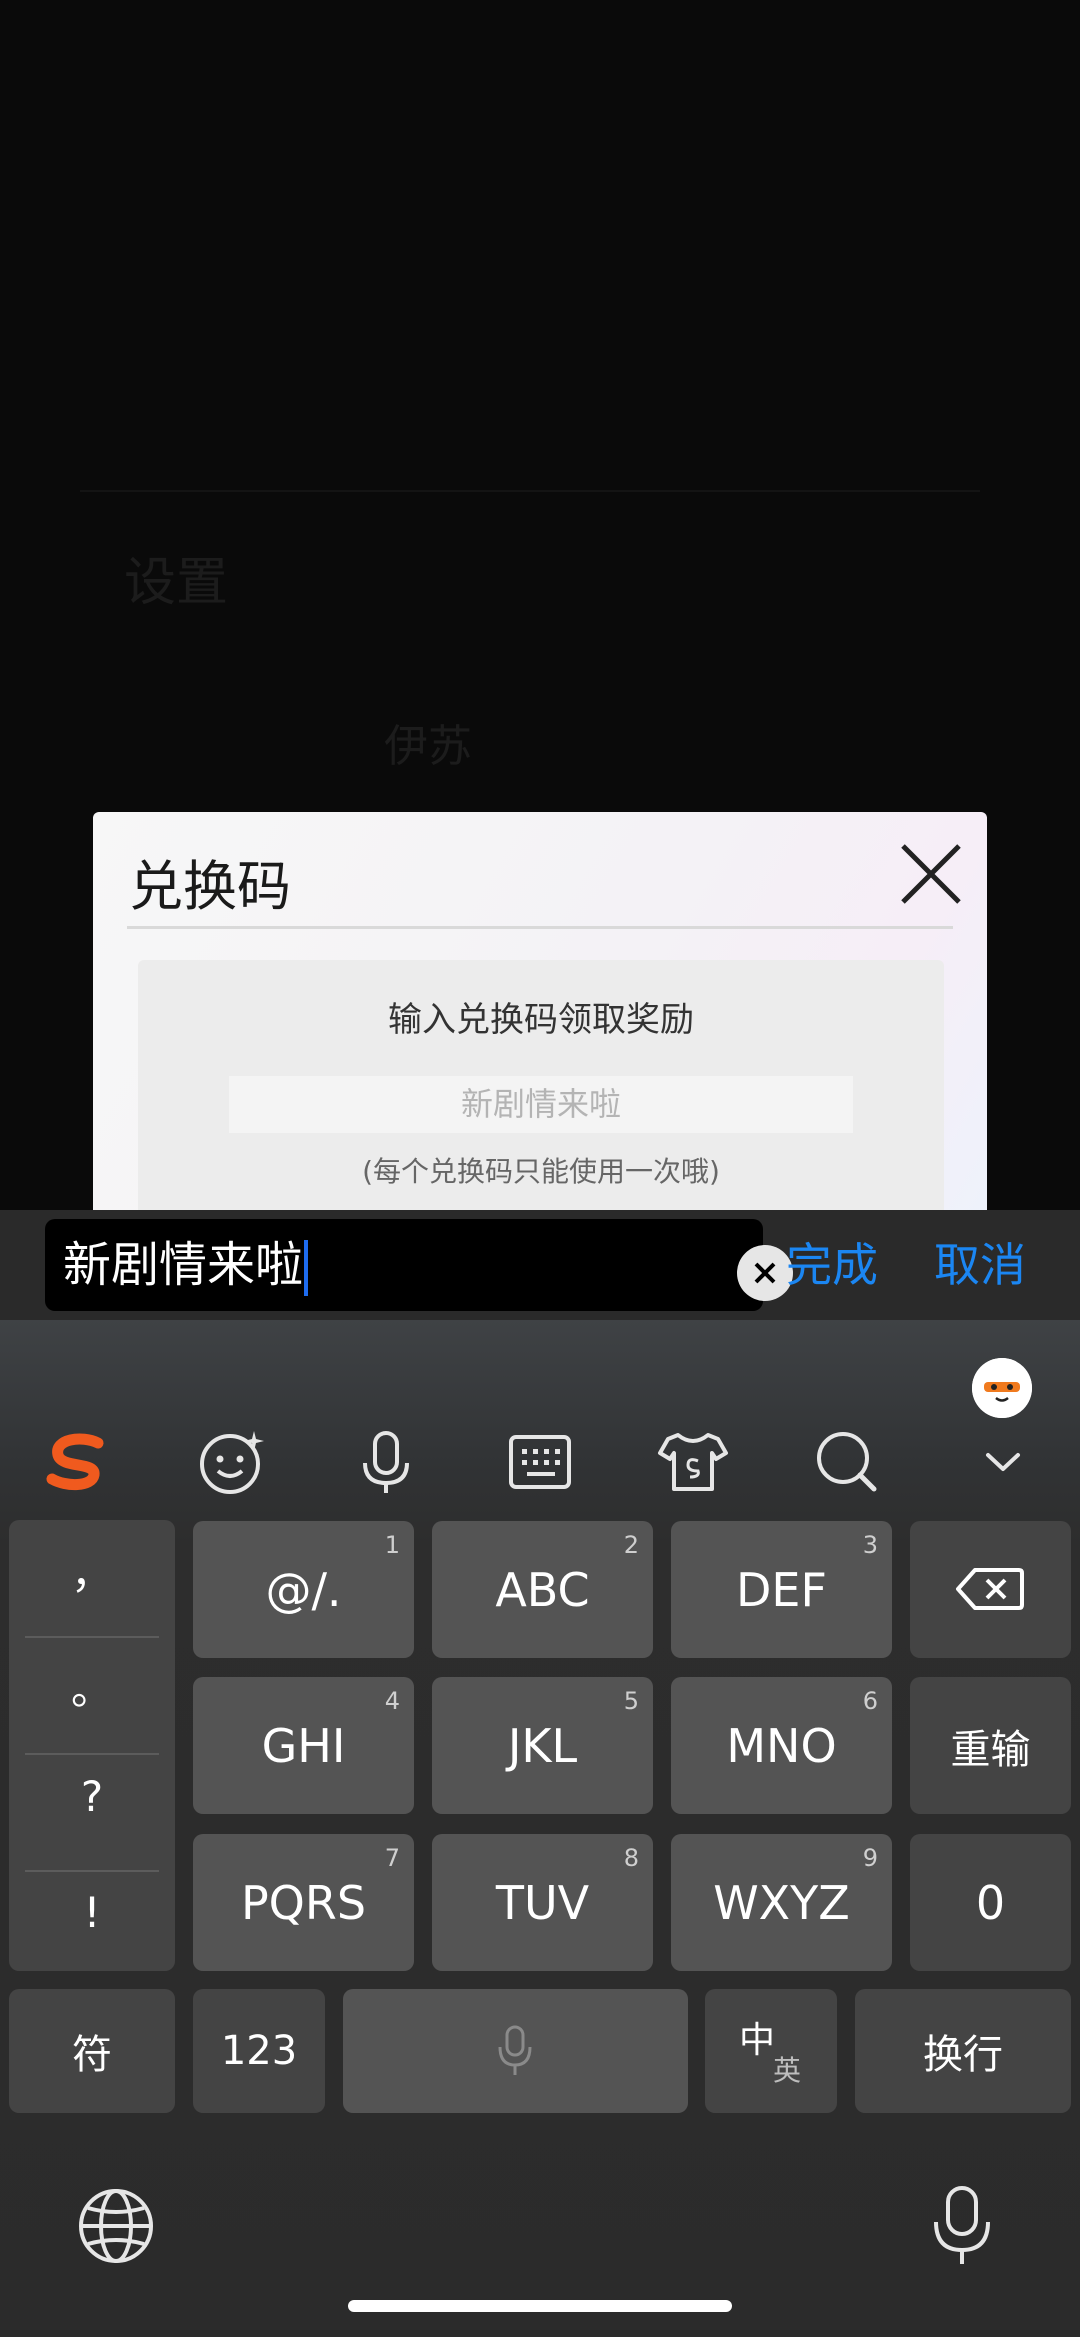 The image size is (1080, 2337). What do you see at coordinates (392, 1858) in the screenshot?
I see `key-number: 7` at bounding box center [392, 1858].